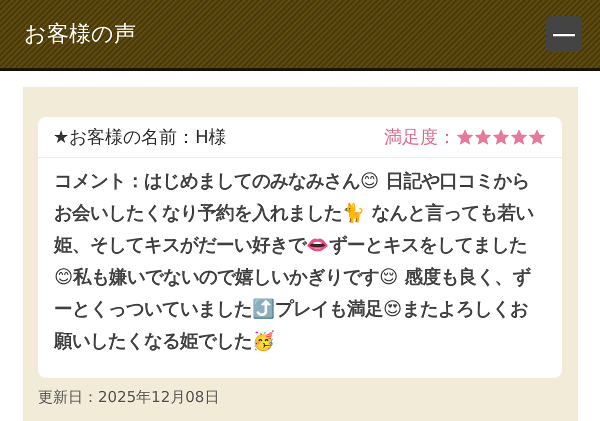 Image resolution: width=600 pixels, height=421 pixels. I want to click on updated-date: 更新日：2025年12月08日, so click(129, 397).